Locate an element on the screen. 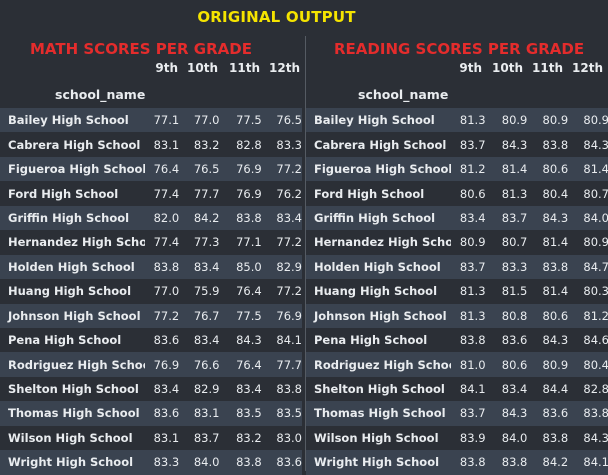 This screenshot has width=608, height=475. score-cell: 81.0 is located at coordinates (468, 364).